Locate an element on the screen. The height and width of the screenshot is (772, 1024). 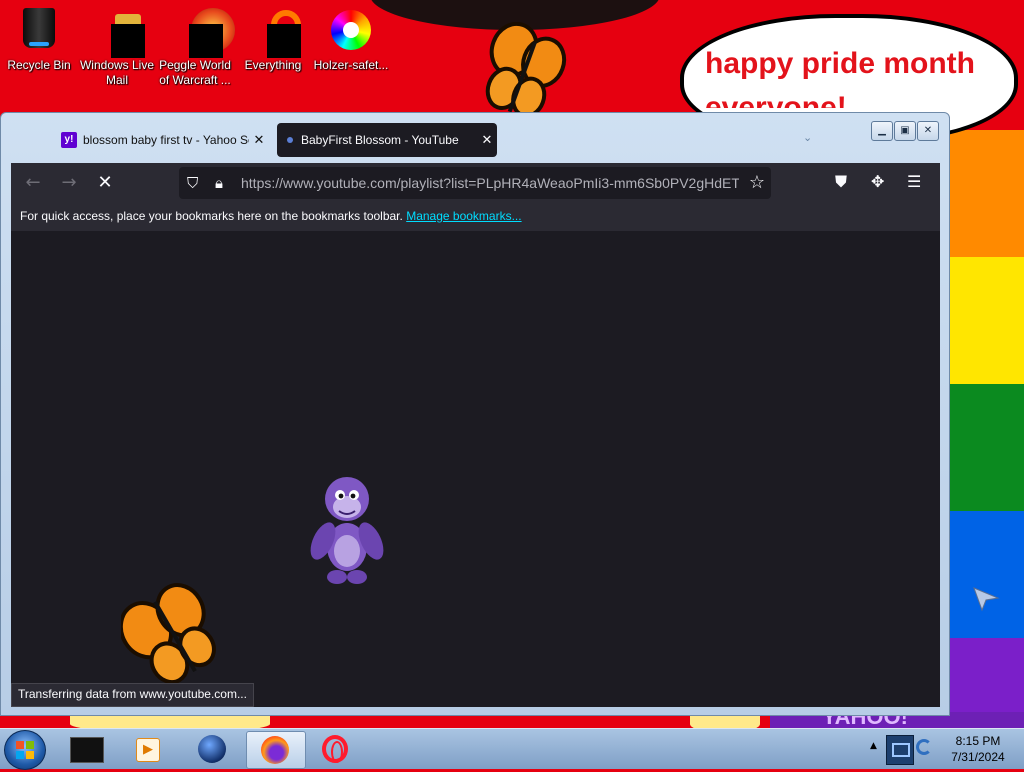
taskbar-browser-globe is located at coordinates (213, 749).